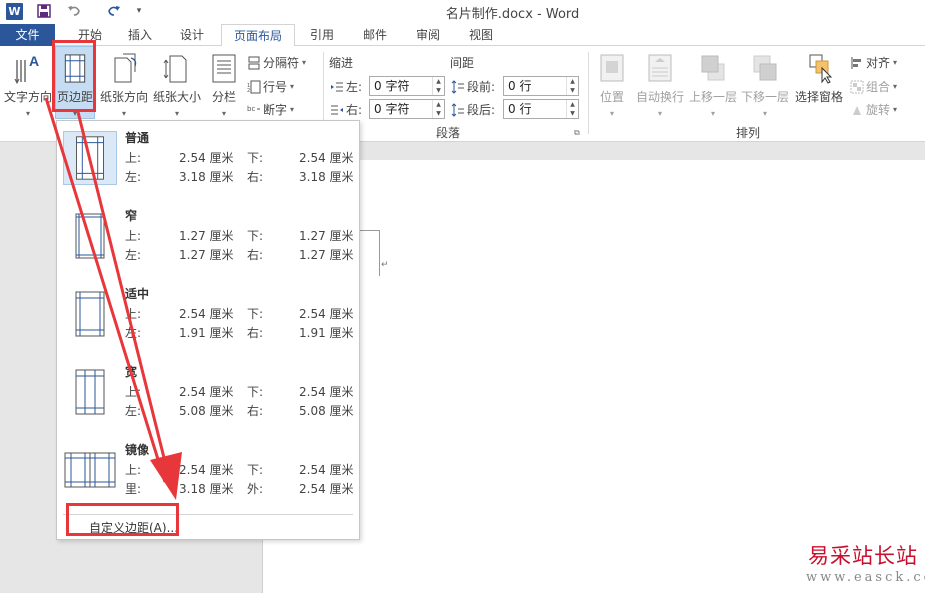 The image size is (925, 593). I want to click on spacing-before-label: 段前:, so click(481, 87).